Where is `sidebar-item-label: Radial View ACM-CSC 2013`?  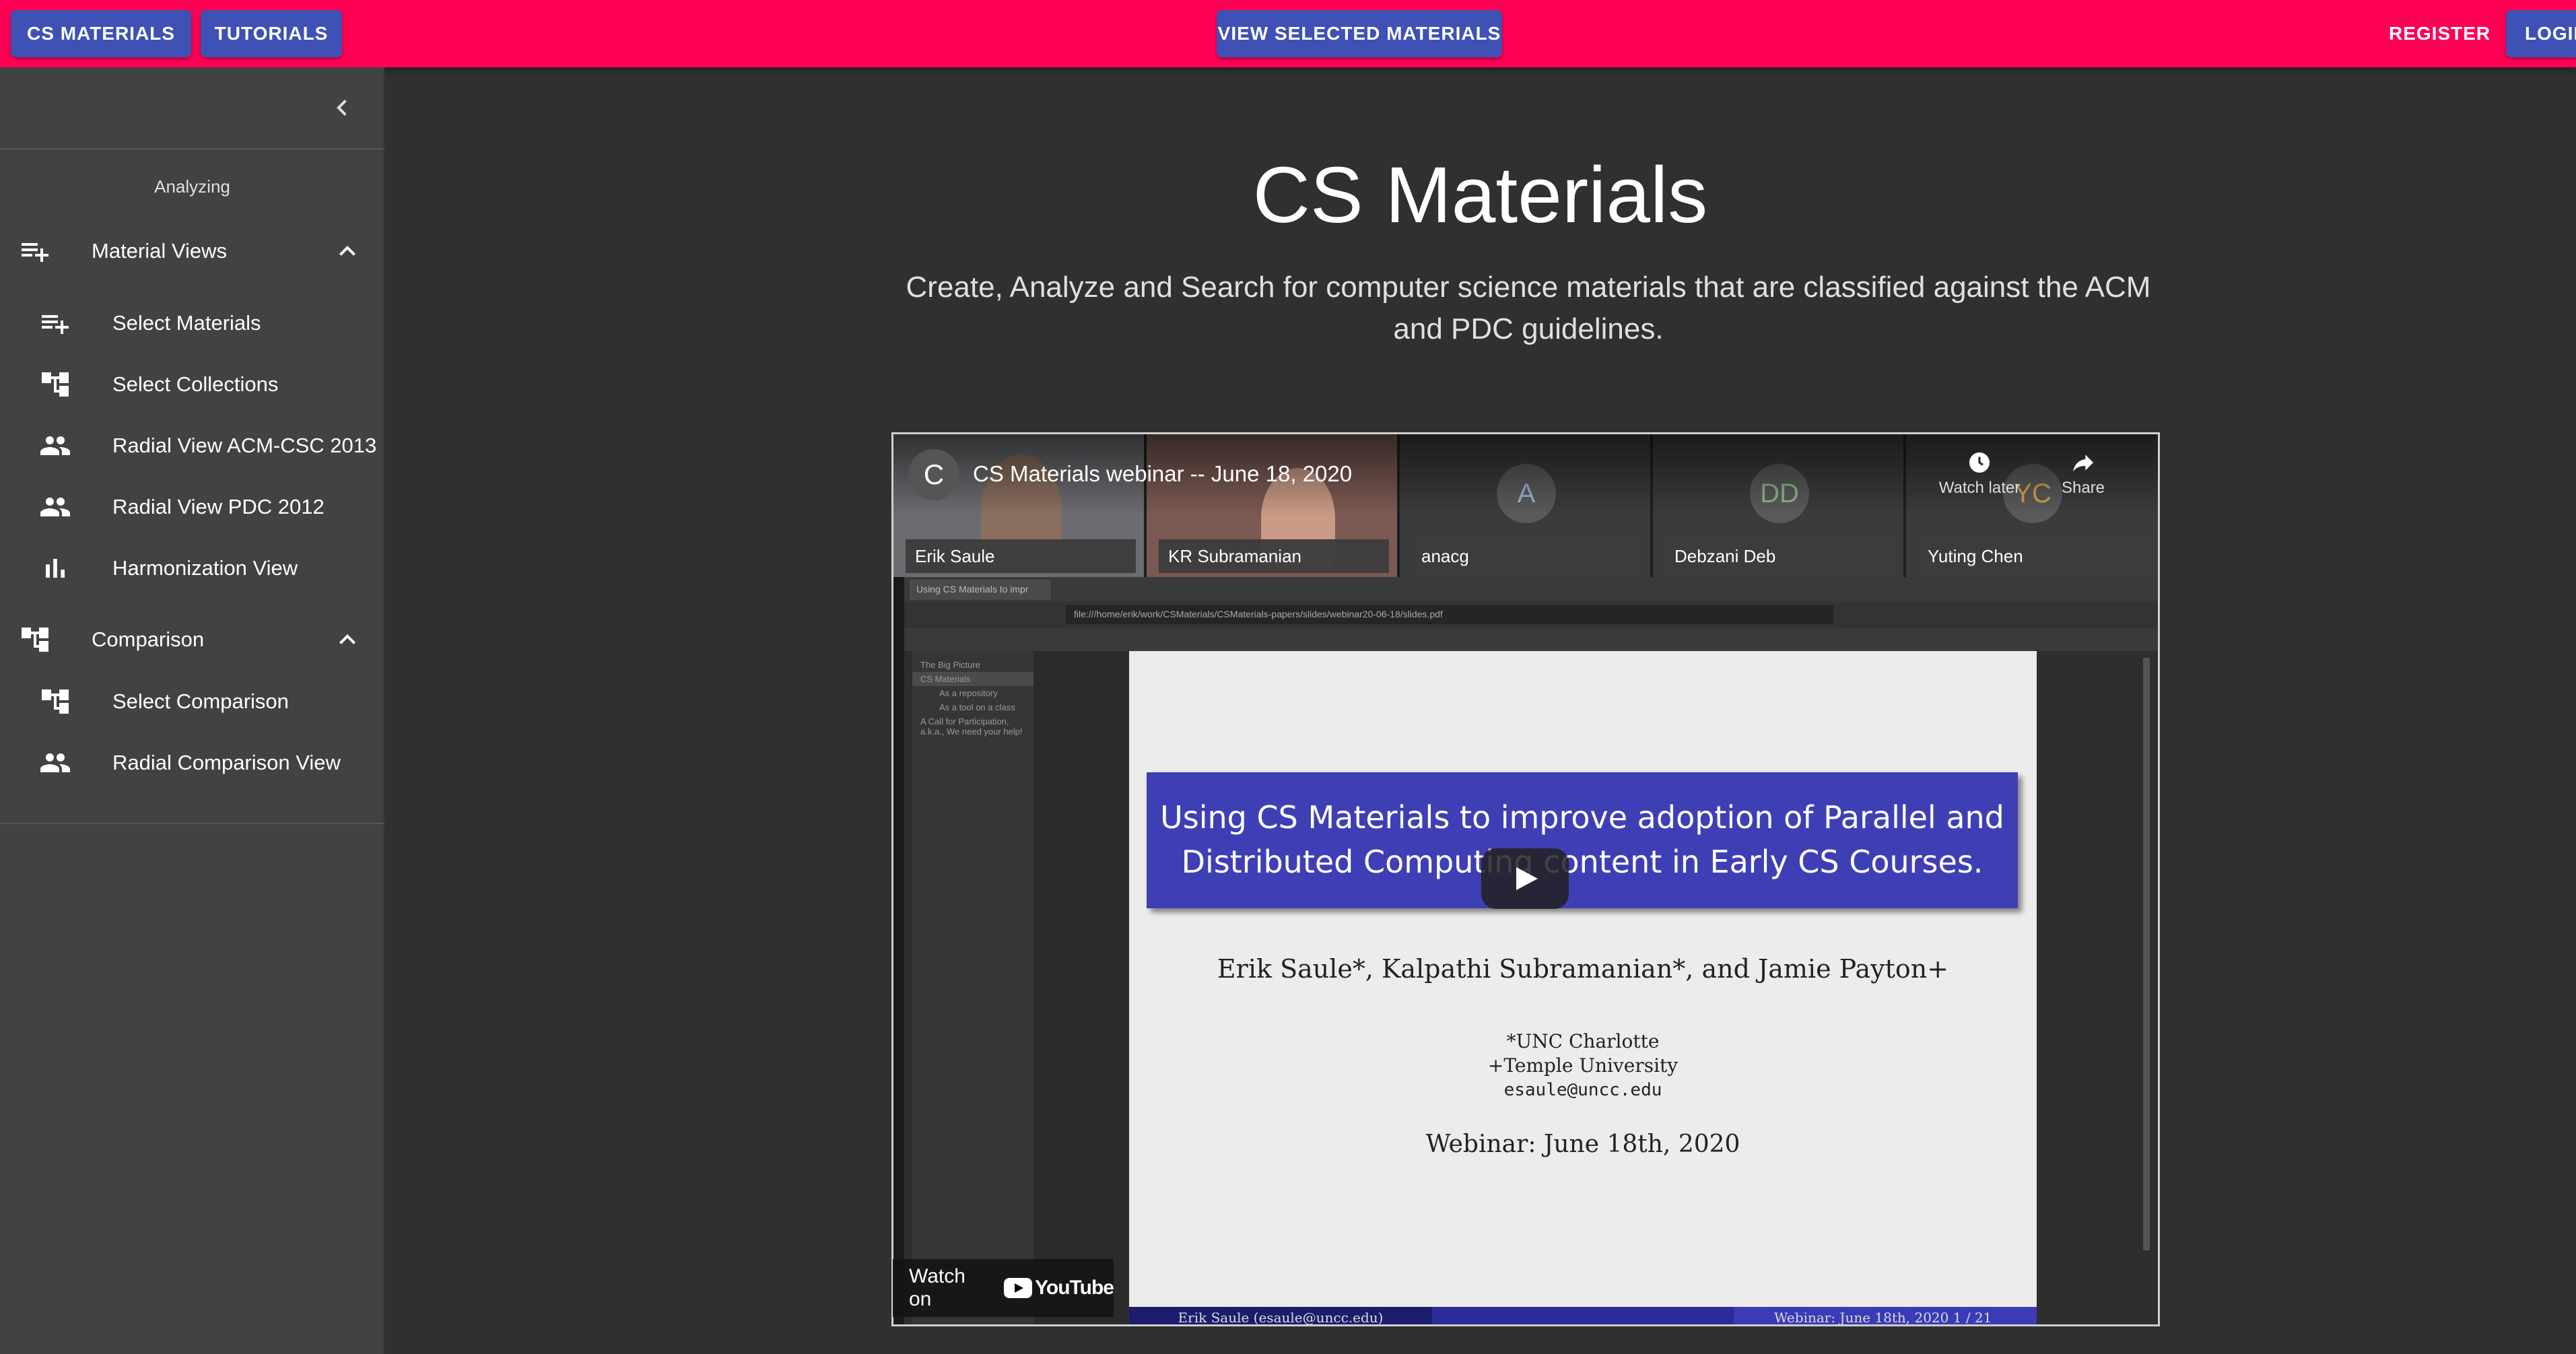 sidebar-item-label: Radial View ACM-CSC 2013 is located at coordinates (244, 446).